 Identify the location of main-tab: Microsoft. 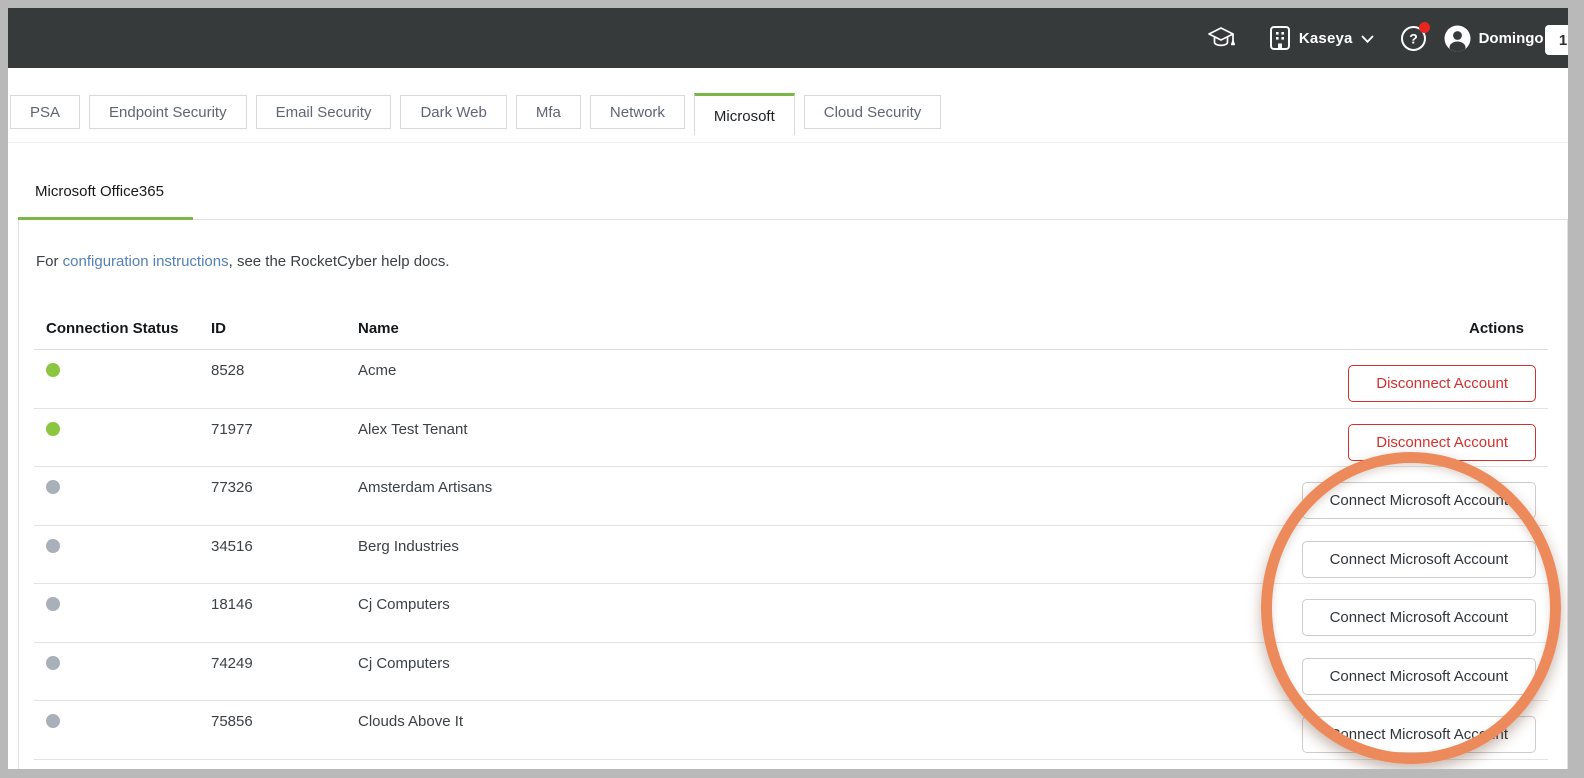
(744, 114).